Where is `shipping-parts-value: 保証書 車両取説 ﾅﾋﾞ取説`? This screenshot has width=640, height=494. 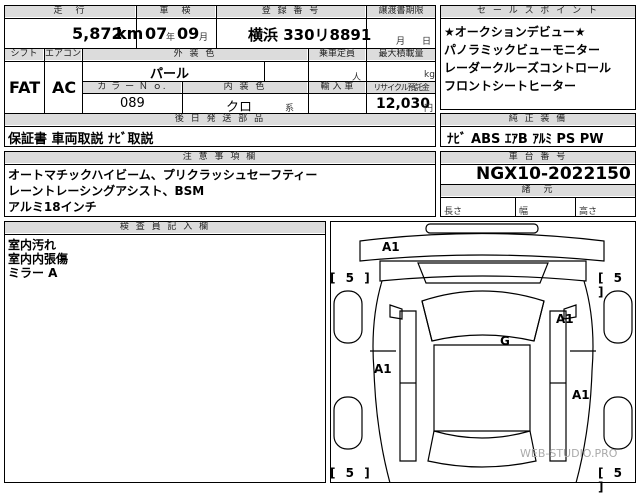 shipping-parts-value: 保証書 車両取説 ﾅﾋﾞ取説 is located at coordinates (81, 139).